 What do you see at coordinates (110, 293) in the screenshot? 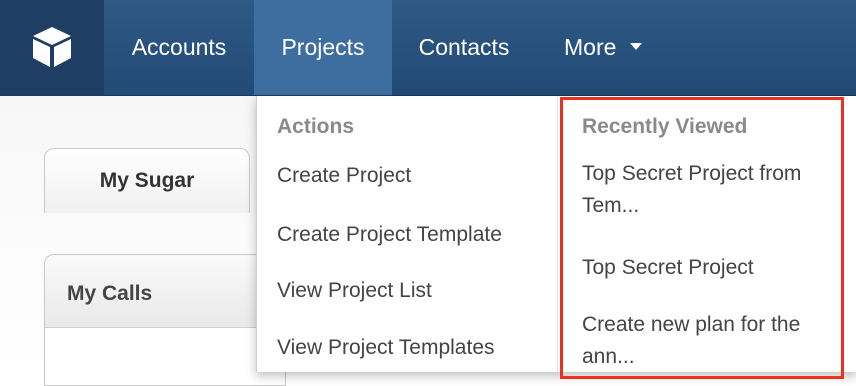
I see `dashlet-title: My Calls` at bounding box center [110, 293].